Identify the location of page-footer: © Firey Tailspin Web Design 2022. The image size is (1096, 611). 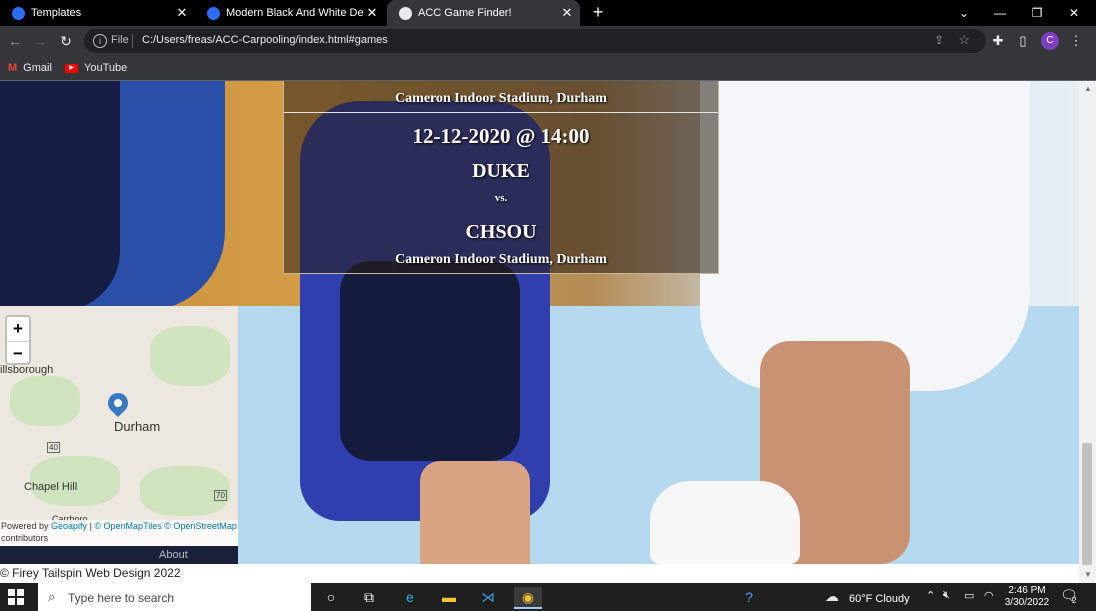
(539, 573).